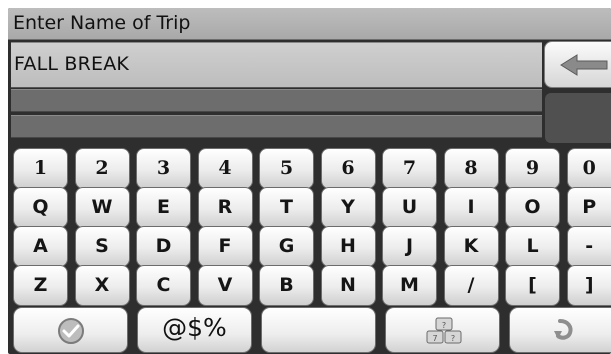  I want to click on checkmark-circle-icon, so click(71, 331).